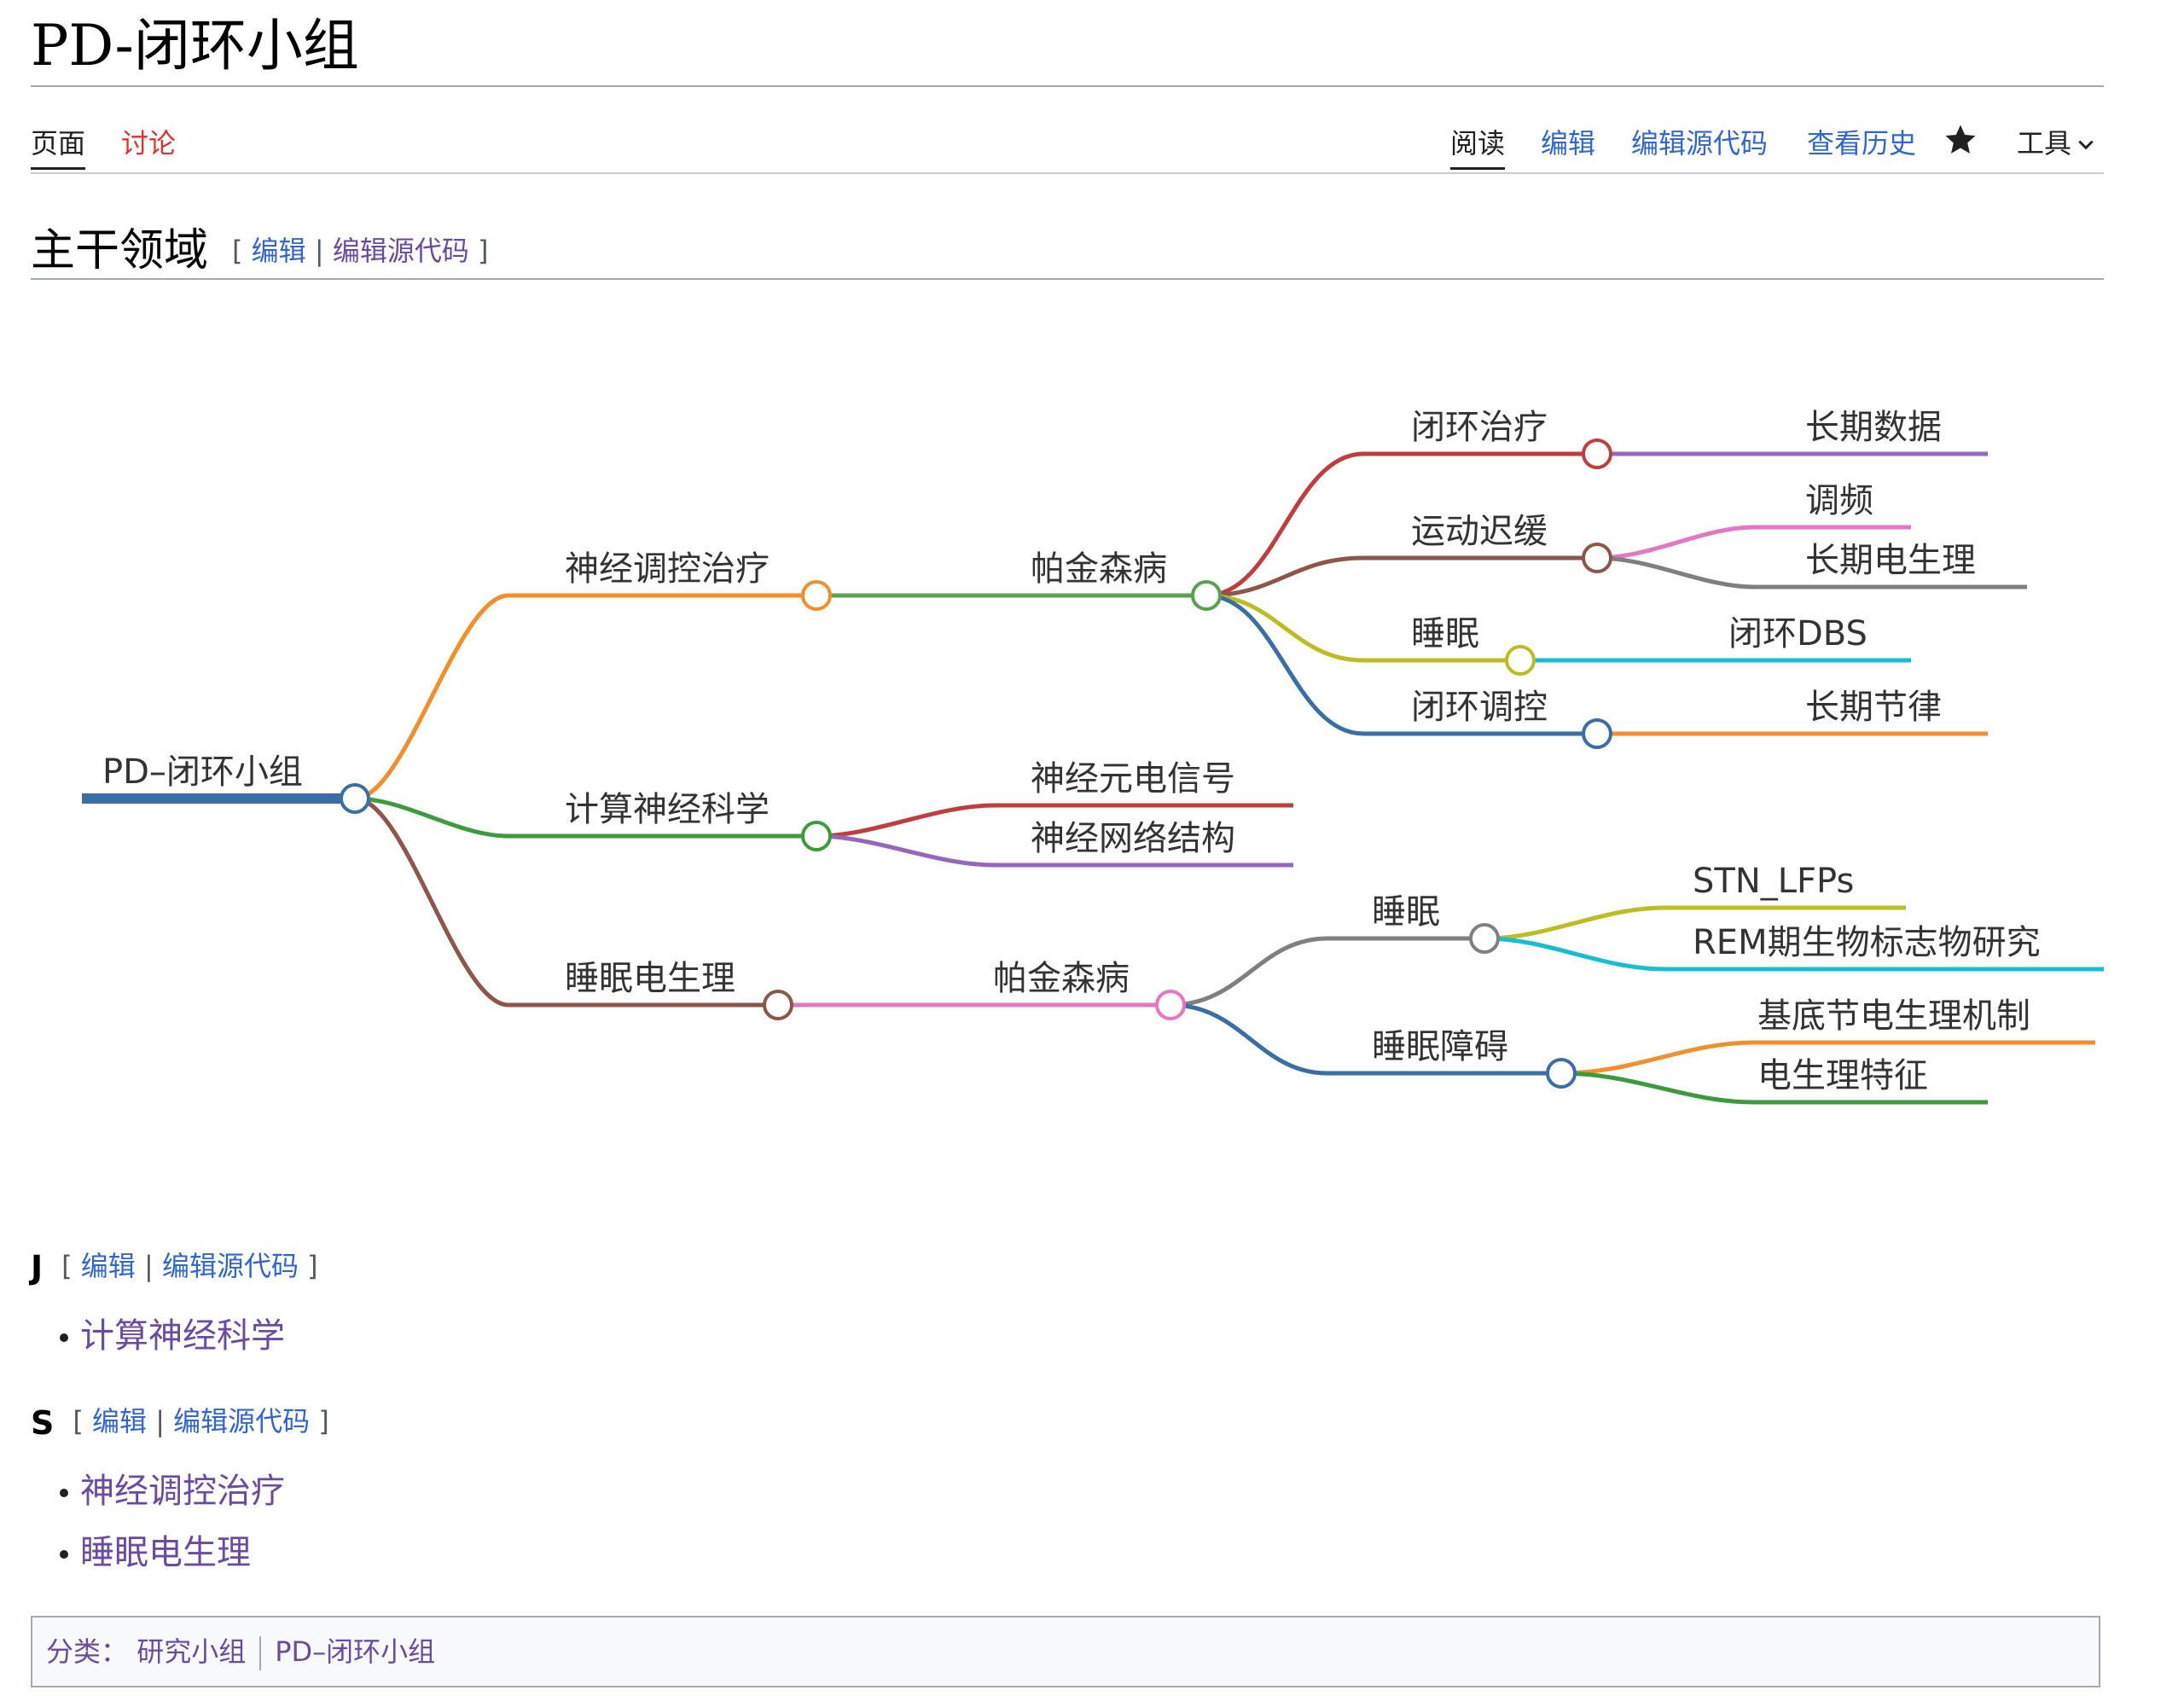 This screenshot has height=1696, width=2184. I want to click on node-circle-closedloop-therapy, so click(1597, 454).